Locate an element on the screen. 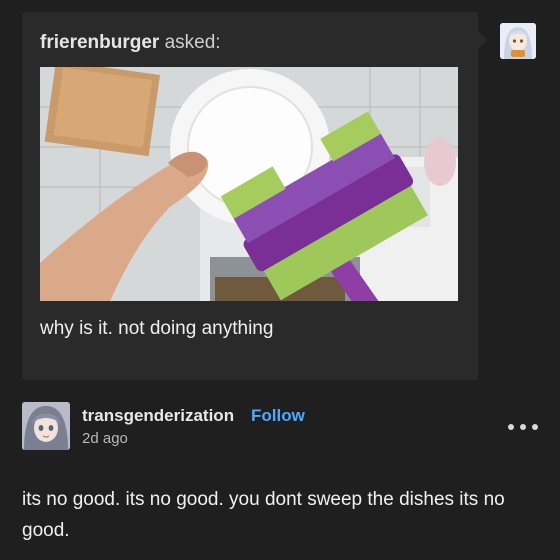  more-dots-icon is located at coordinates (523, 427).